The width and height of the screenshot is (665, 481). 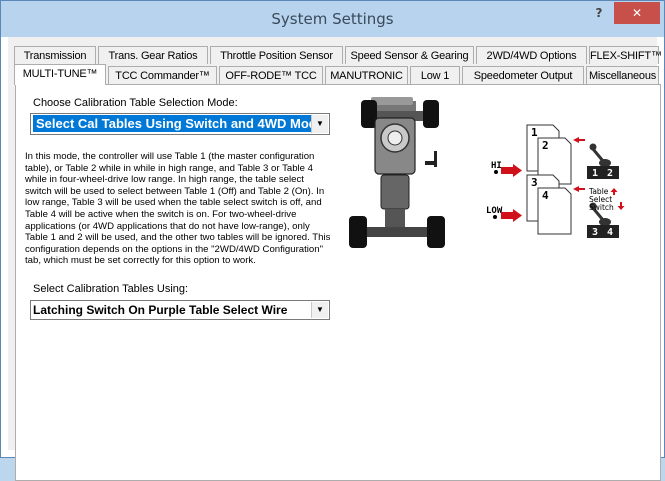 What do you see at coordinates (637, 13) in the screenshot?
I see `close-button: ✕` at bounding box center [637, 13].